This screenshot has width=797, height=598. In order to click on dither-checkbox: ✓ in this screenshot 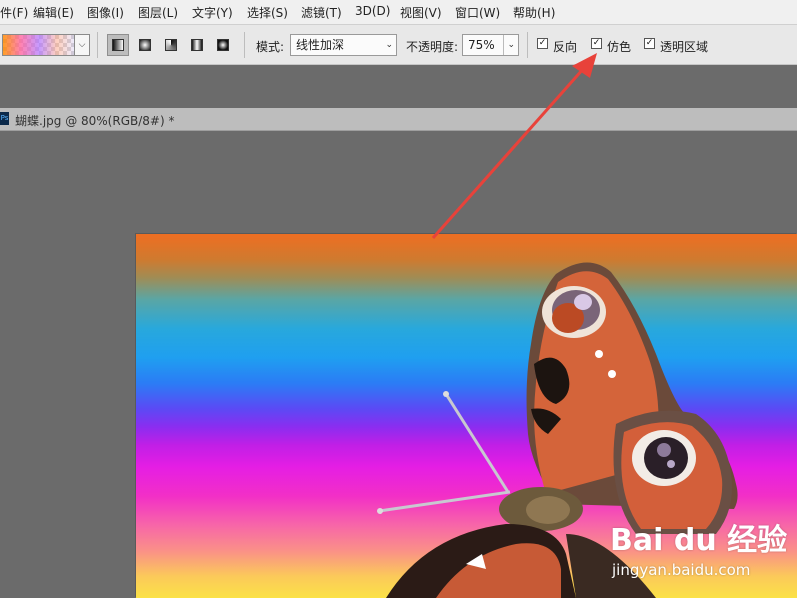, I will do `click(596, 43)`.